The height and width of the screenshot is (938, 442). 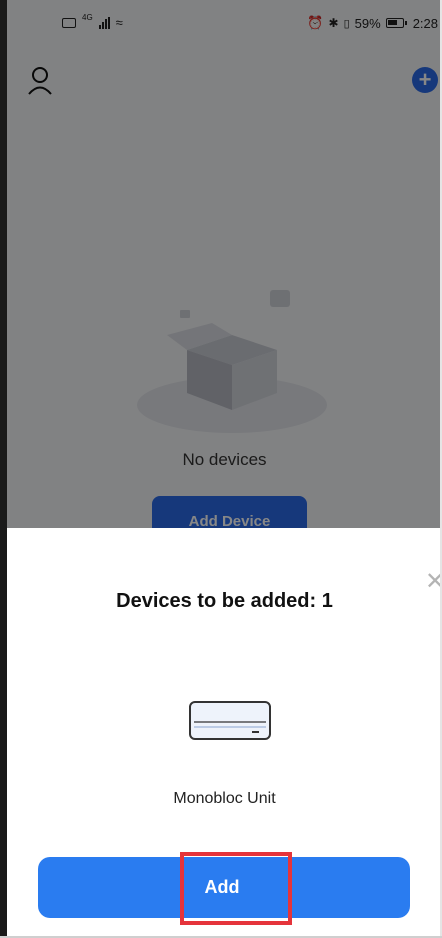 What do you see at coordinates (224, 798) in the screenshot?
I see `device-name: Monobloc Unit` at bounding box center [224, 798].